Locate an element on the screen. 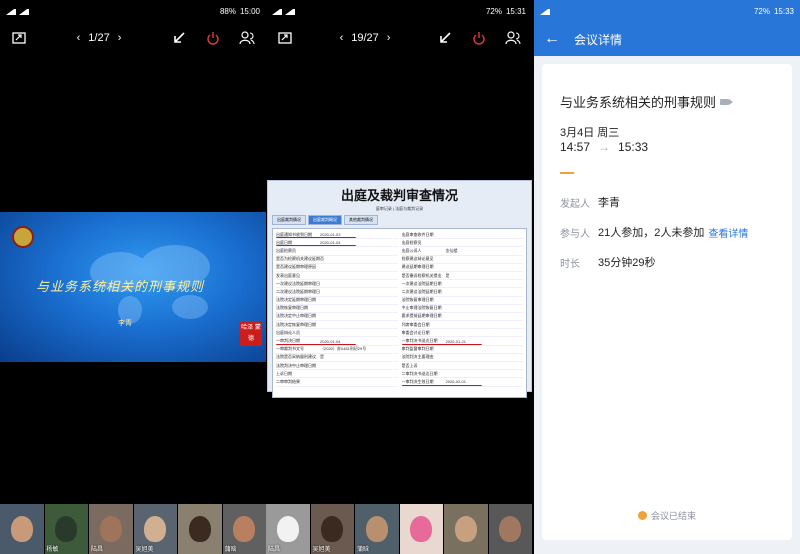 This screenshot has height=554, width=800. status-bar: 88% 15:00 is located at coordinates (133, 11).